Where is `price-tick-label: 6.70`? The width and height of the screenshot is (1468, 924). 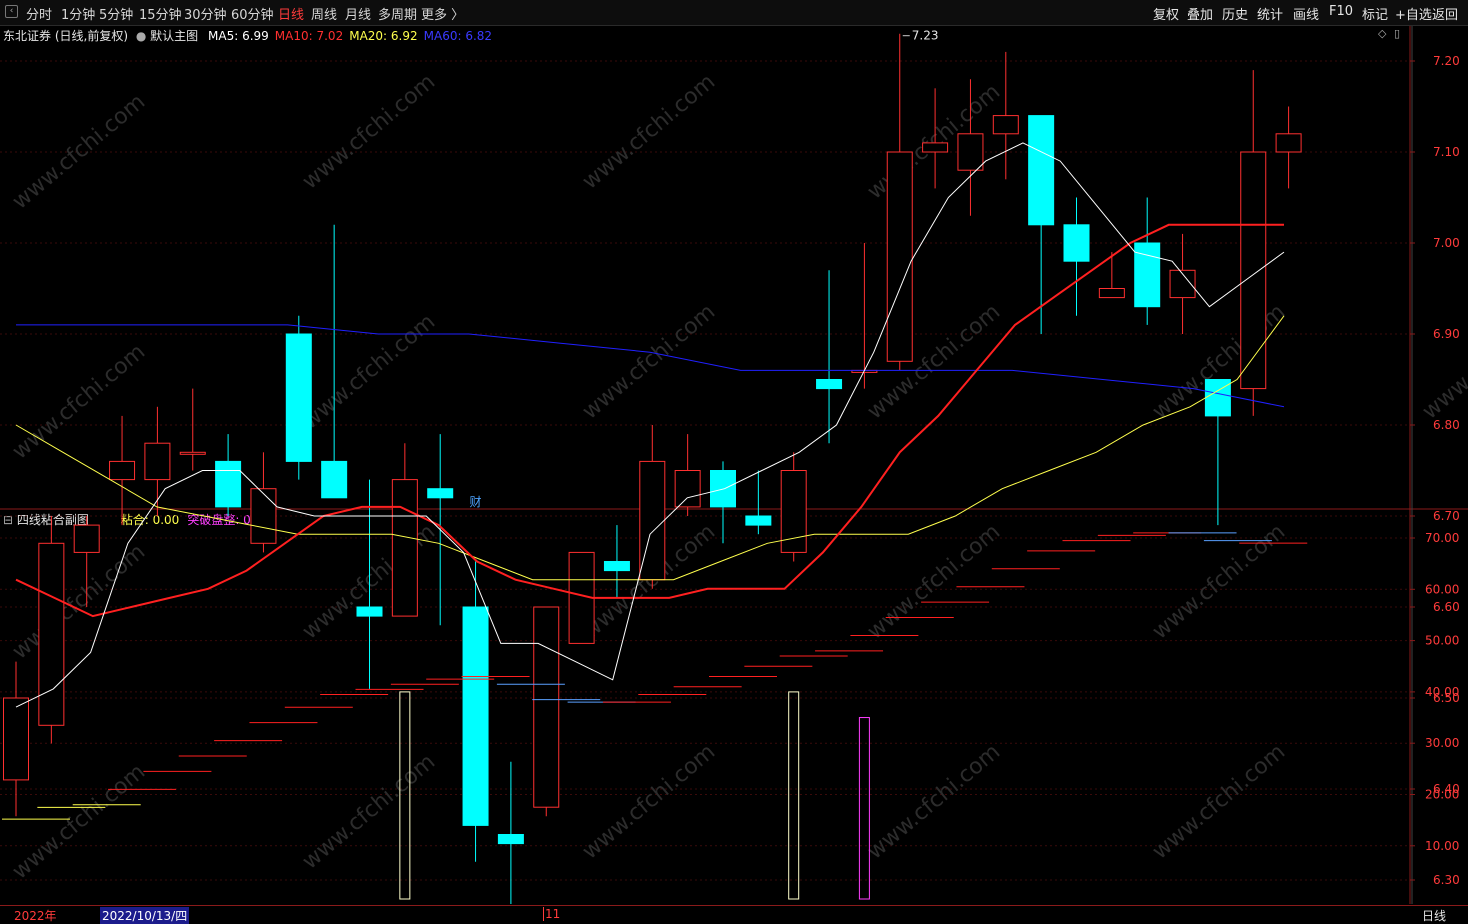
price-tick-label: 6.70 is located at coordinates (1446, 516).